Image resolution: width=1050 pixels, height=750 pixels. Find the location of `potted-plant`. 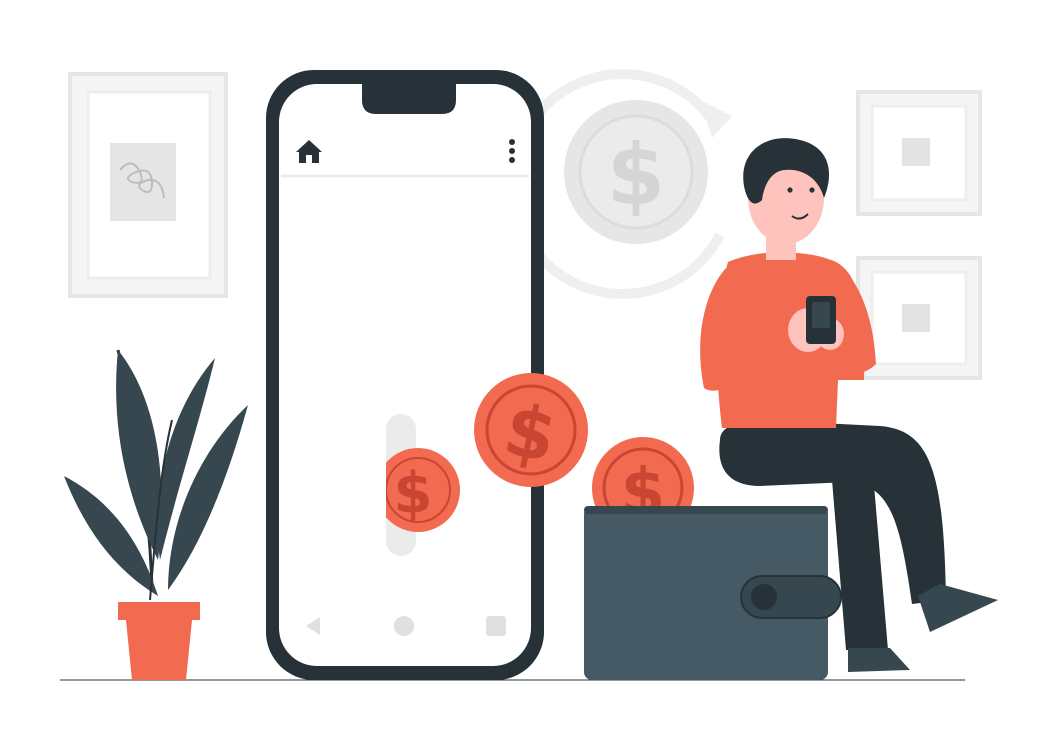

potted-plant is located at coordinates (156, 514).